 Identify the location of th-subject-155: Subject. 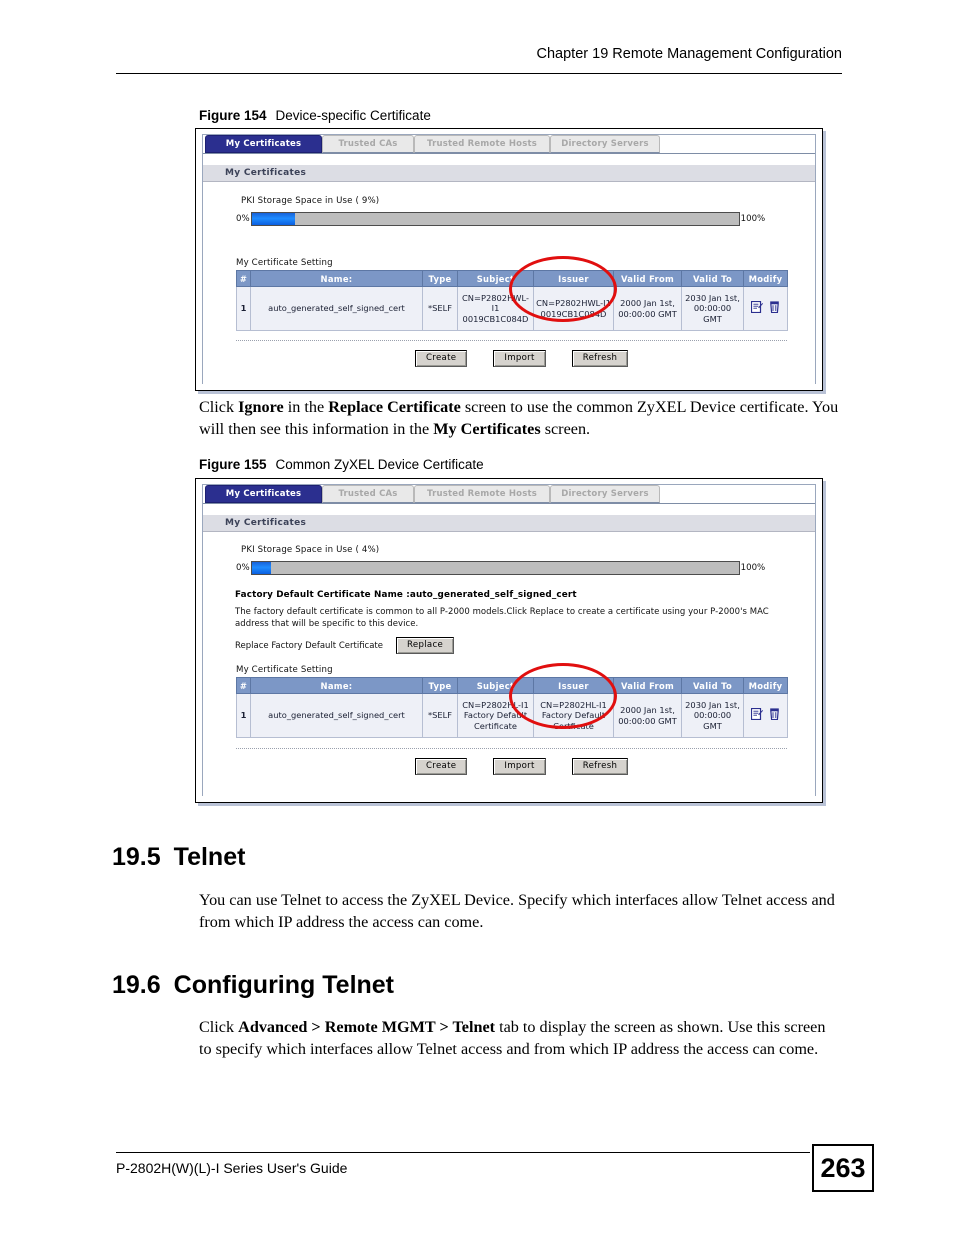
(495, 685).